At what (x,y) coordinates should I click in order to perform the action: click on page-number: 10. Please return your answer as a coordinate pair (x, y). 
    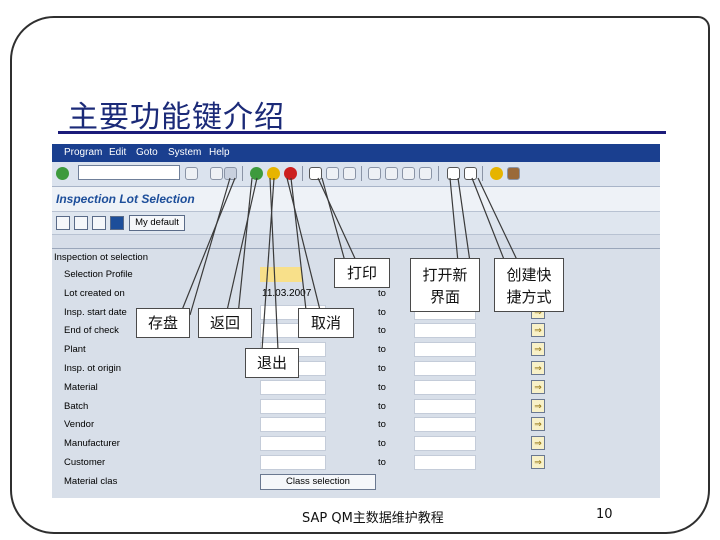
    Looking at the image, I should click on (604, 514).